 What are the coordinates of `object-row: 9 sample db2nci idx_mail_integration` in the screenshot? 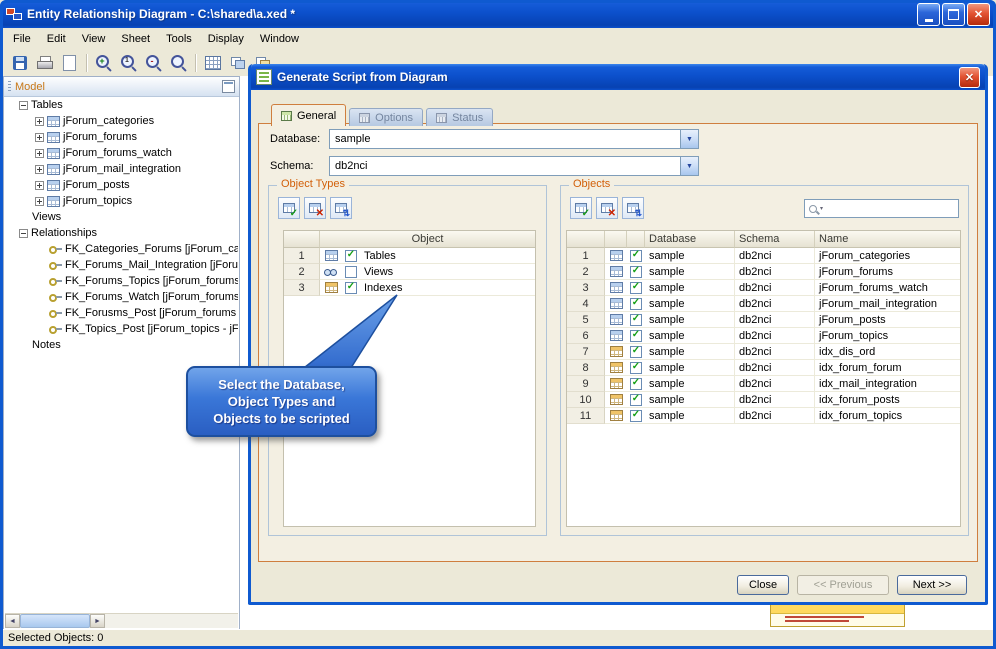 It's located at (763, 384).